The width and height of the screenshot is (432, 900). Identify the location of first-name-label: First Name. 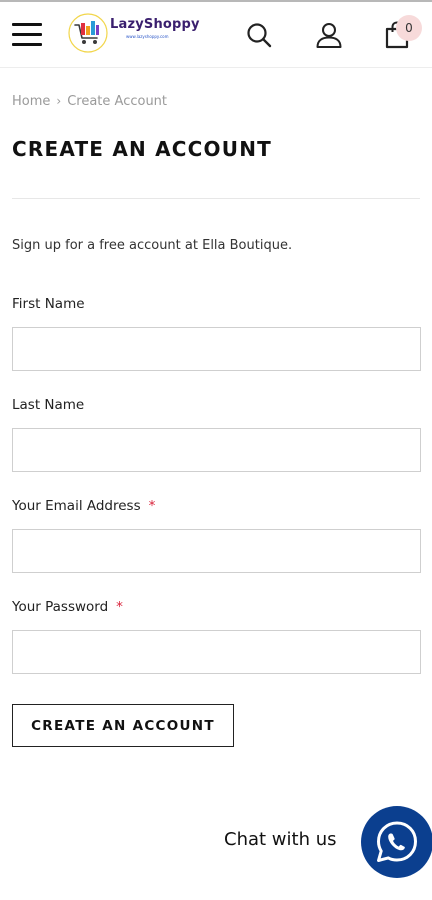
(48, 304).